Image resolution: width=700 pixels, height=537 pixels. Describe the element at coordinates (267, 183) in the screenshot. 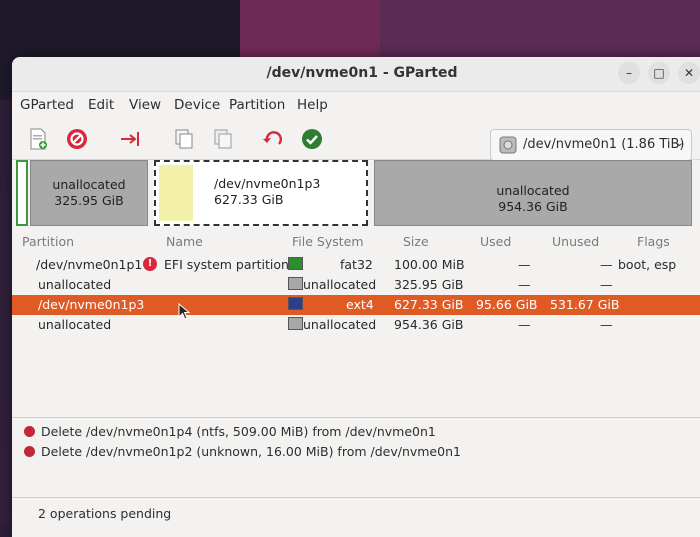

I see `graph-label: /dev/nvme0n1p3` at that location.